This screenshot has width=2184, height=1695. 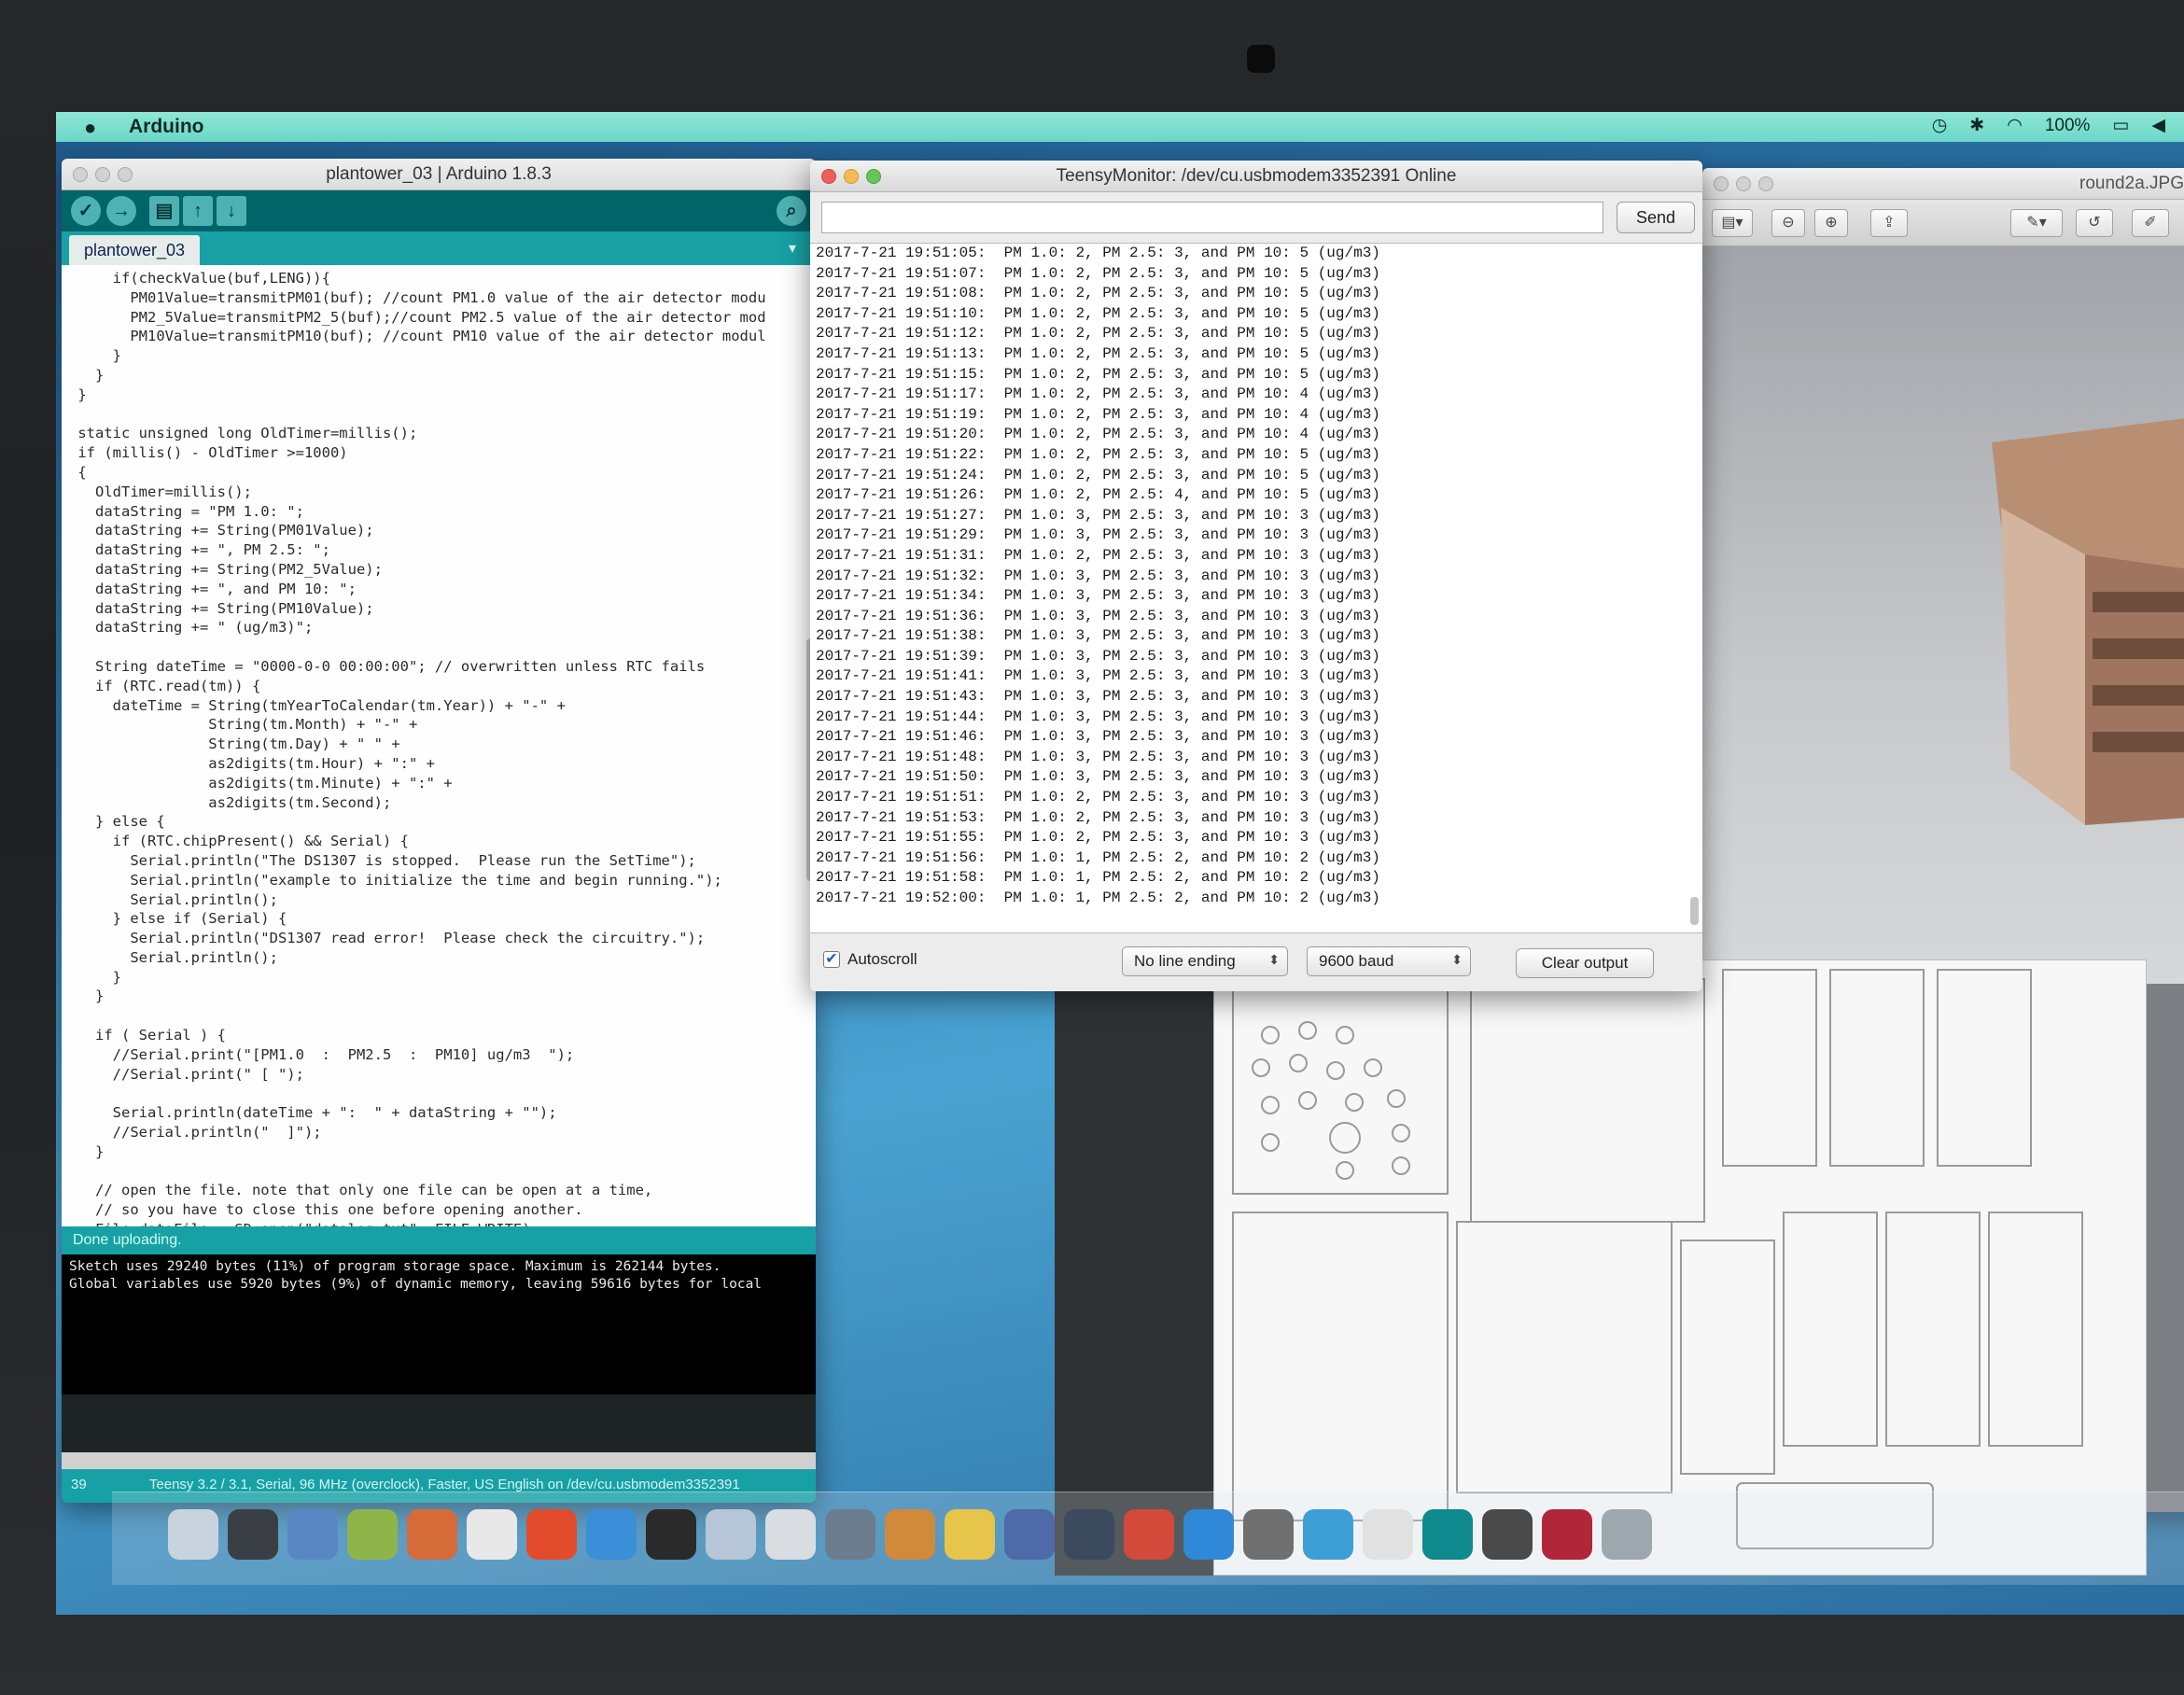 What do you see at coordinates (2120, 125) in the screenshot?
I see `battery-icon: ▭` at bounding box center [2120, 125].